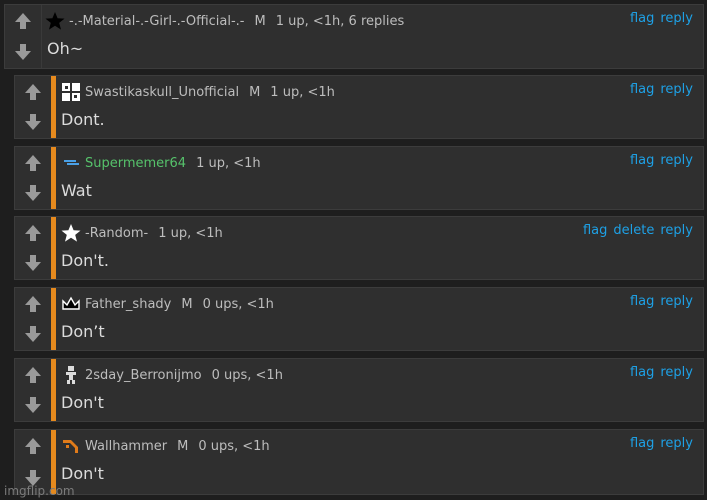 This screenshot has width=707, height=500. I want to click on cross-grid-icon, so click(71, 92).